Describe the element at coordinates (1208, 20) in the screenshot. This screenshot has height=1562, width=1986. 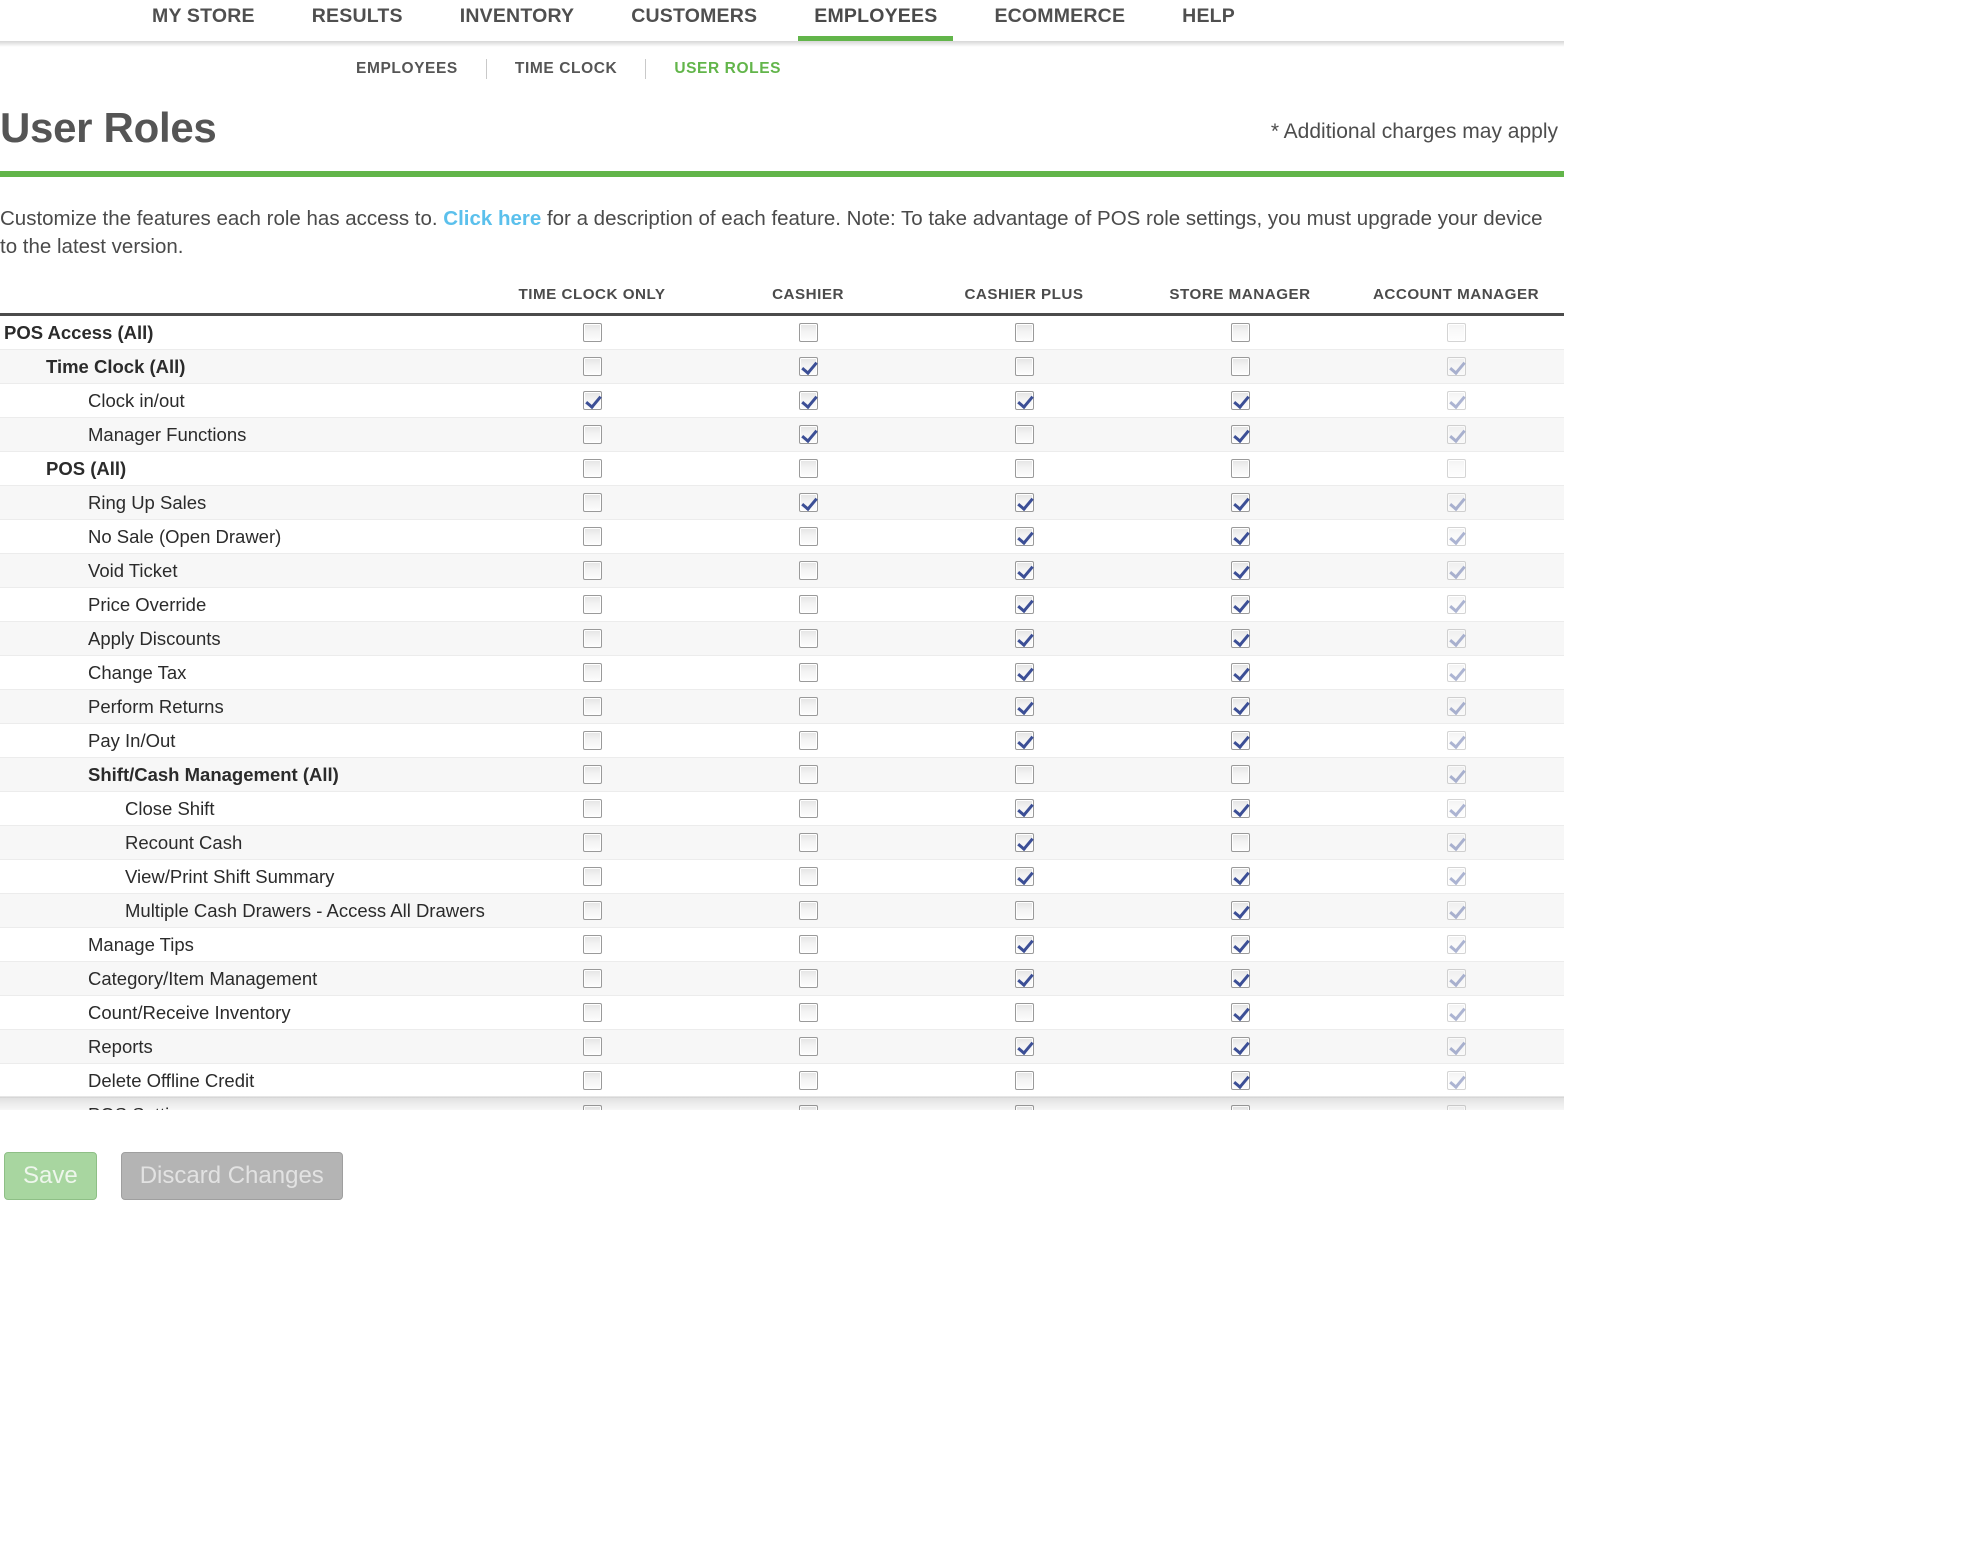
I see `nav-item-help: HELP` at that location.